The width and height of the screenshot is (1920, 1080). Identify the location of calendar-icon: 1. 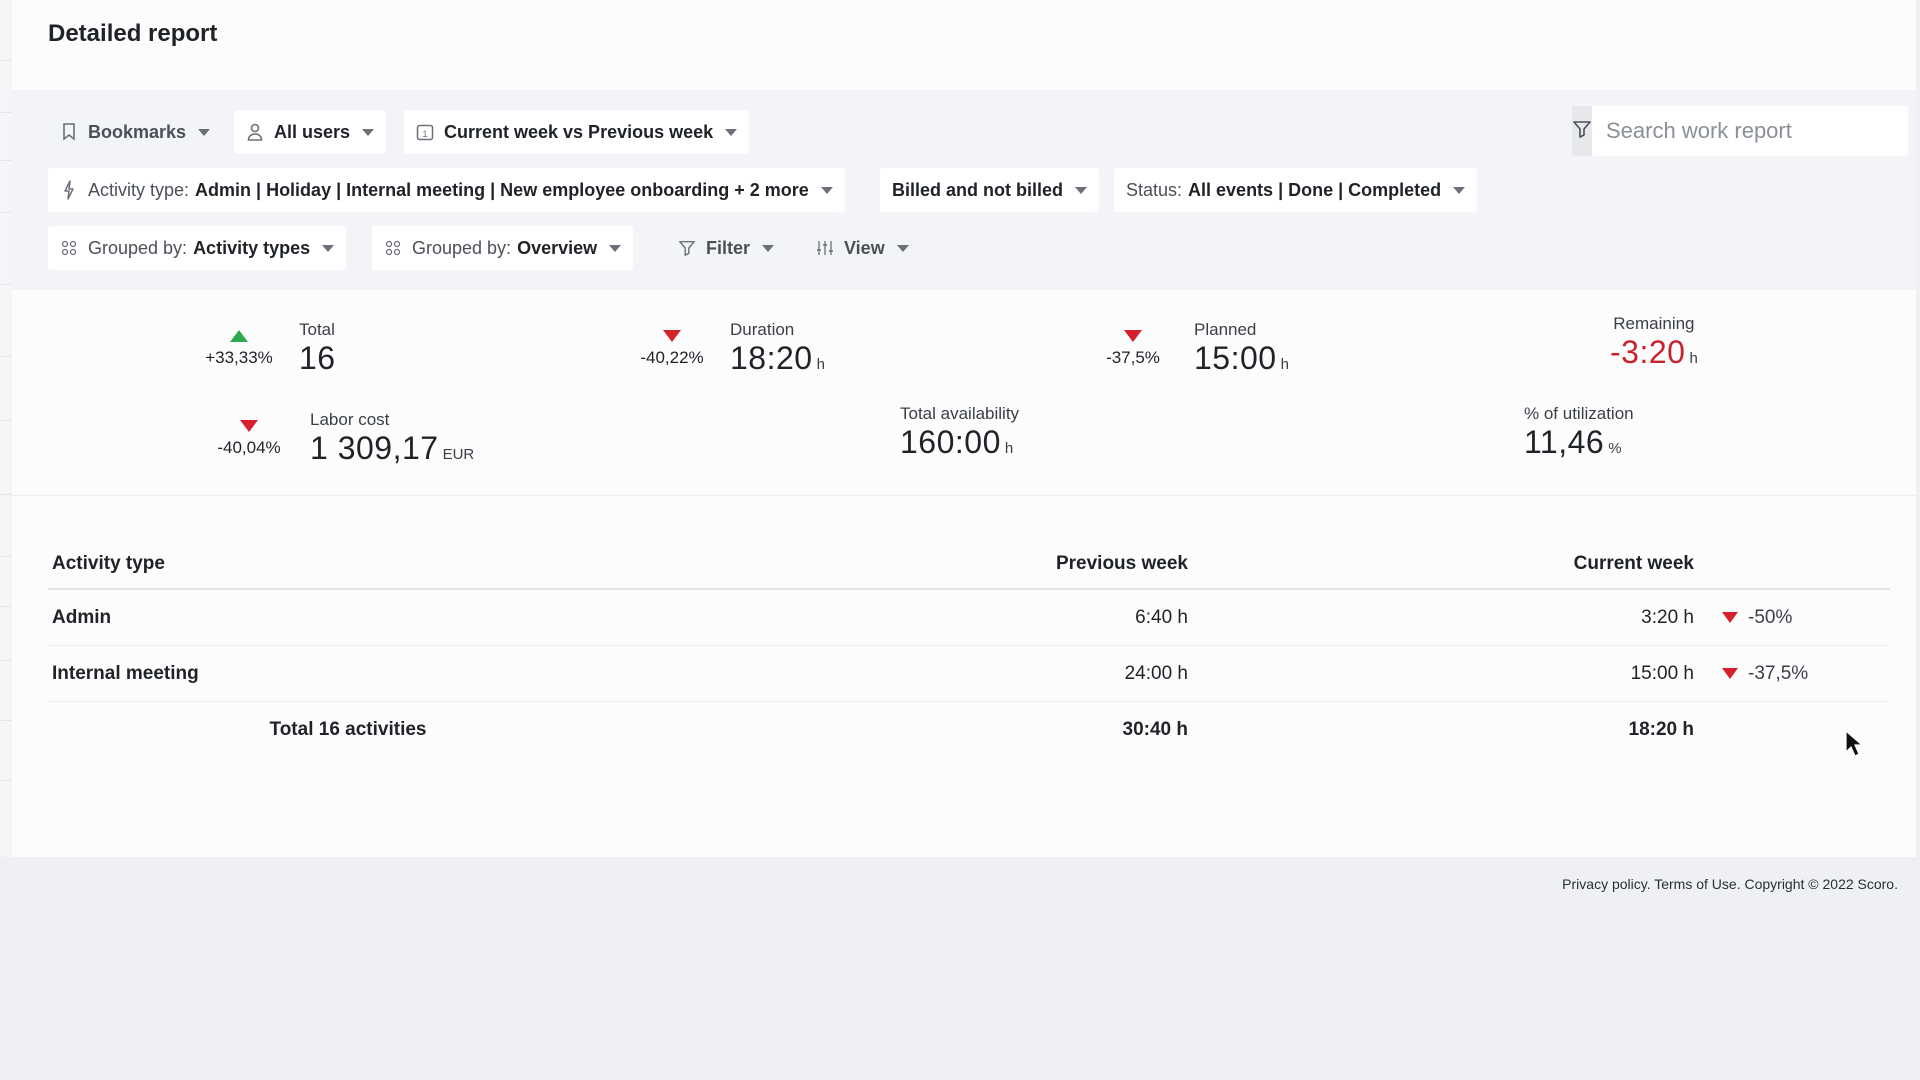
(425, 132).